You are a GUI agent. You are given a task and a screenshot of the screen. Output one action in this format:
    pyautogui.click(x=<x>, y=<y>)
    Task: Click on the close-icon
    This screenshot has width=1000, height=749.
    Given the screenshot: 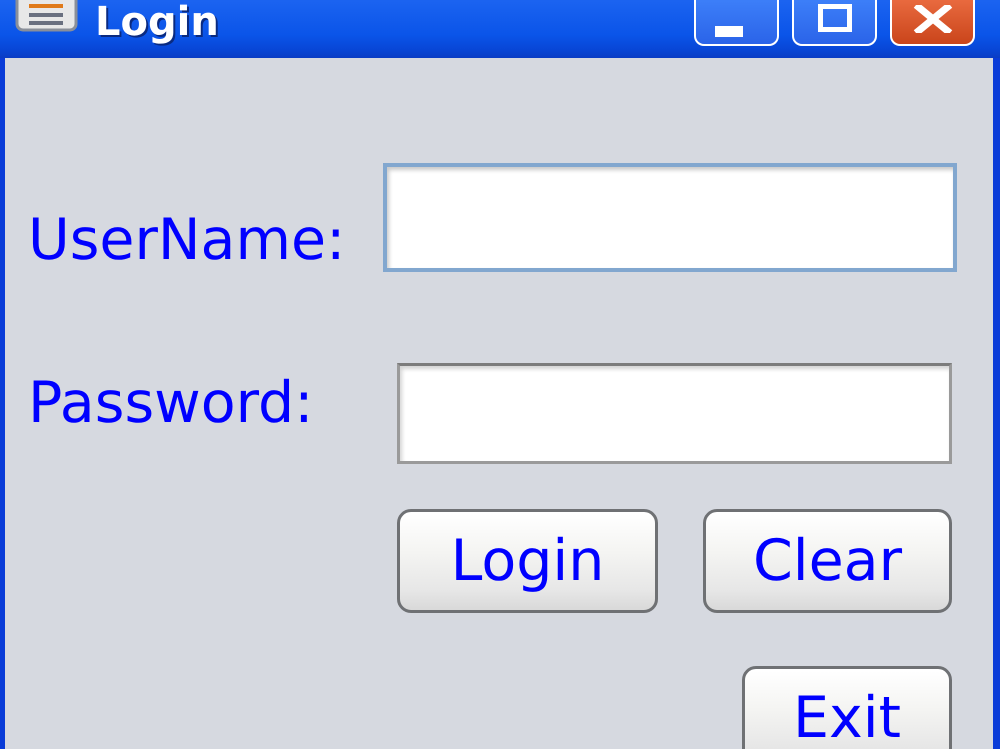 What is the action you would take?
    pyautogui.click(x=932, y=19)
    